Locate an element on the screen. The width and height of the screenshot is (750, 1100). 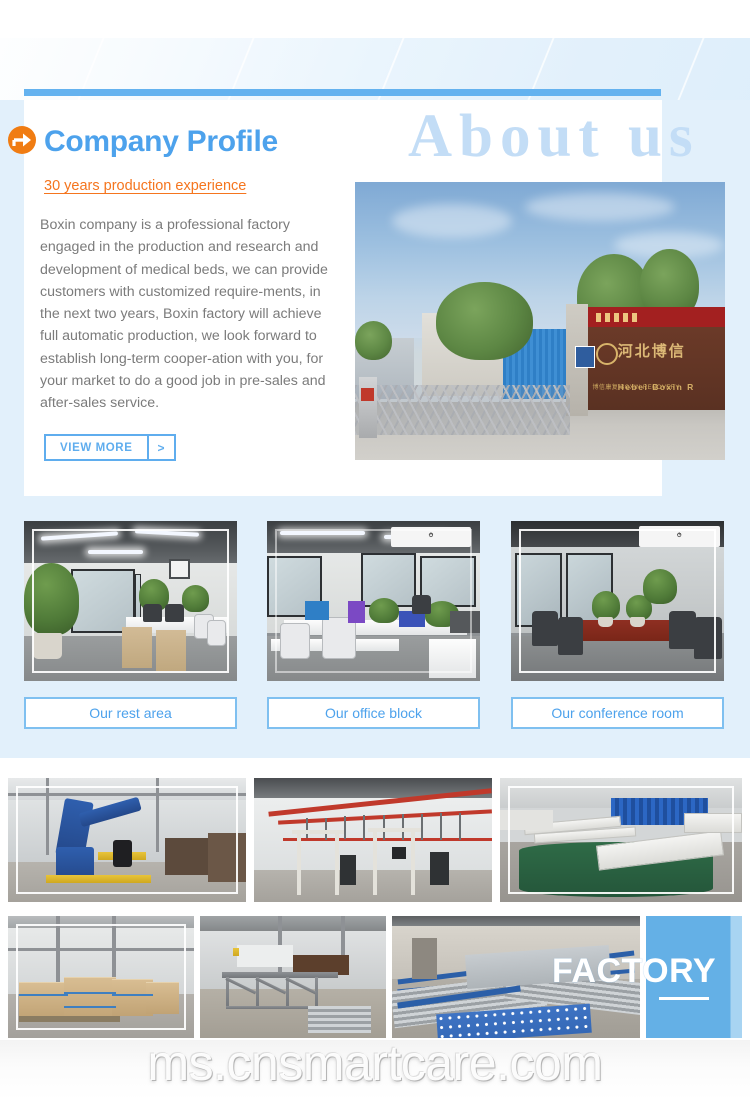
office-card: ⏱ Our office block is located at coordinates (373, 625).